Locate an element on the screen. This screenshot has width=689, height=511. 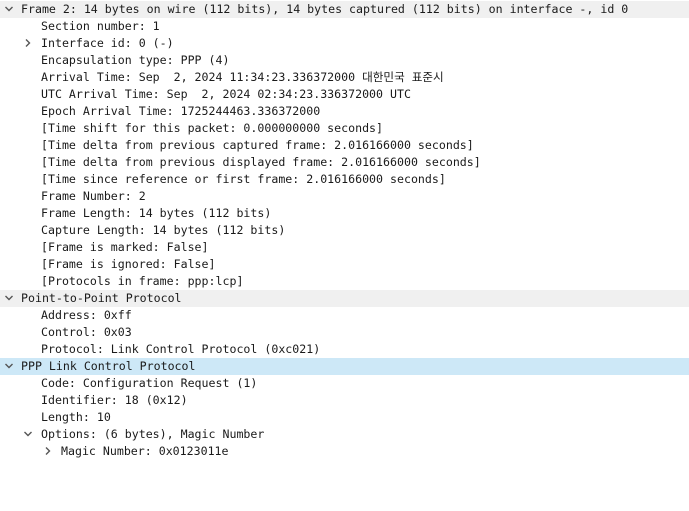
lcp-identifier-label: Identifier: 18 (0x12) is located at coordinates (114, 400).